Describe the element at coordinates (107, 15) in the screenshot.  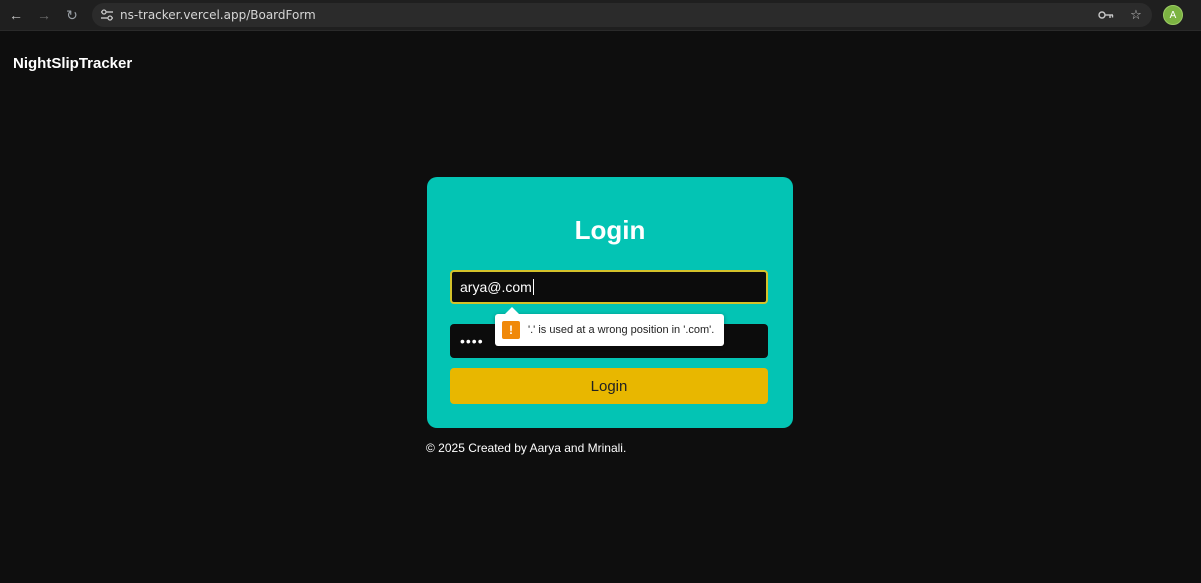
I see `site-settings-icon` at that location.